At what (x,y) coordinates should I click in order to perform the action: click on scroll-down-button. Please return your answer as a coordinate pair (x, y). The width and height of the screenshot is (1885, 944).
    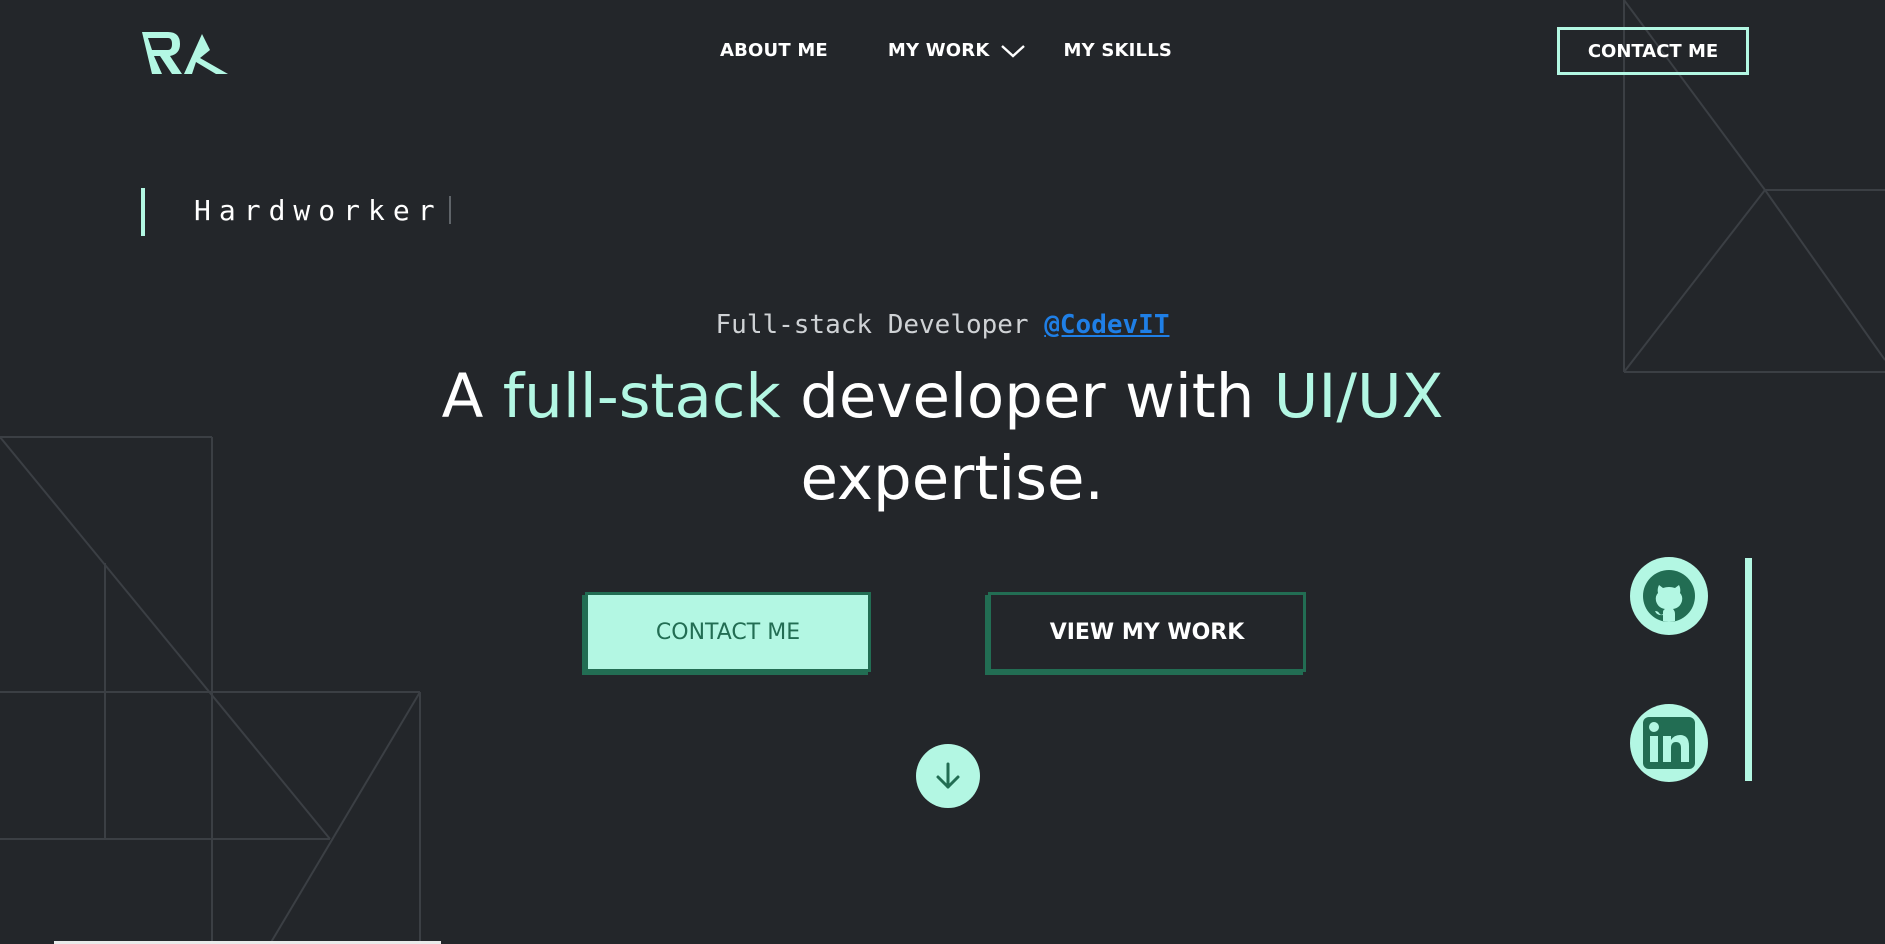
    Looking at the image, I should click on (948, 776).